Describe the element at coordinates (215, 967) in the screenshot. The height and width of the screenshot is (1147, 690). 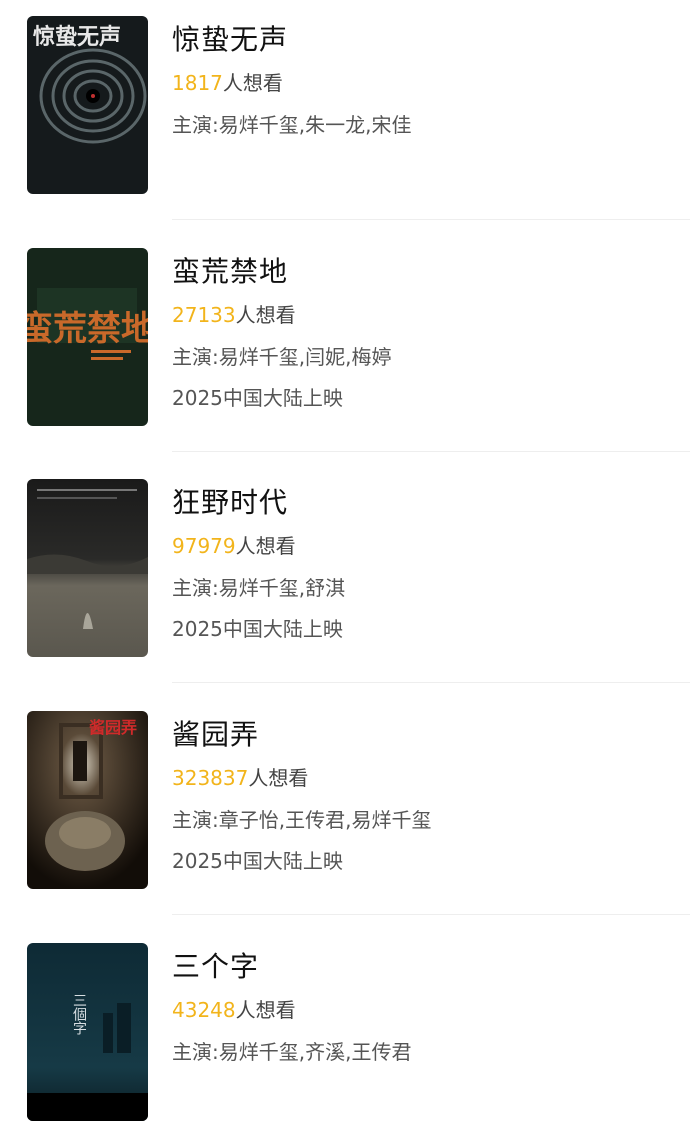
I see `movie-title: 三个字` at that location.